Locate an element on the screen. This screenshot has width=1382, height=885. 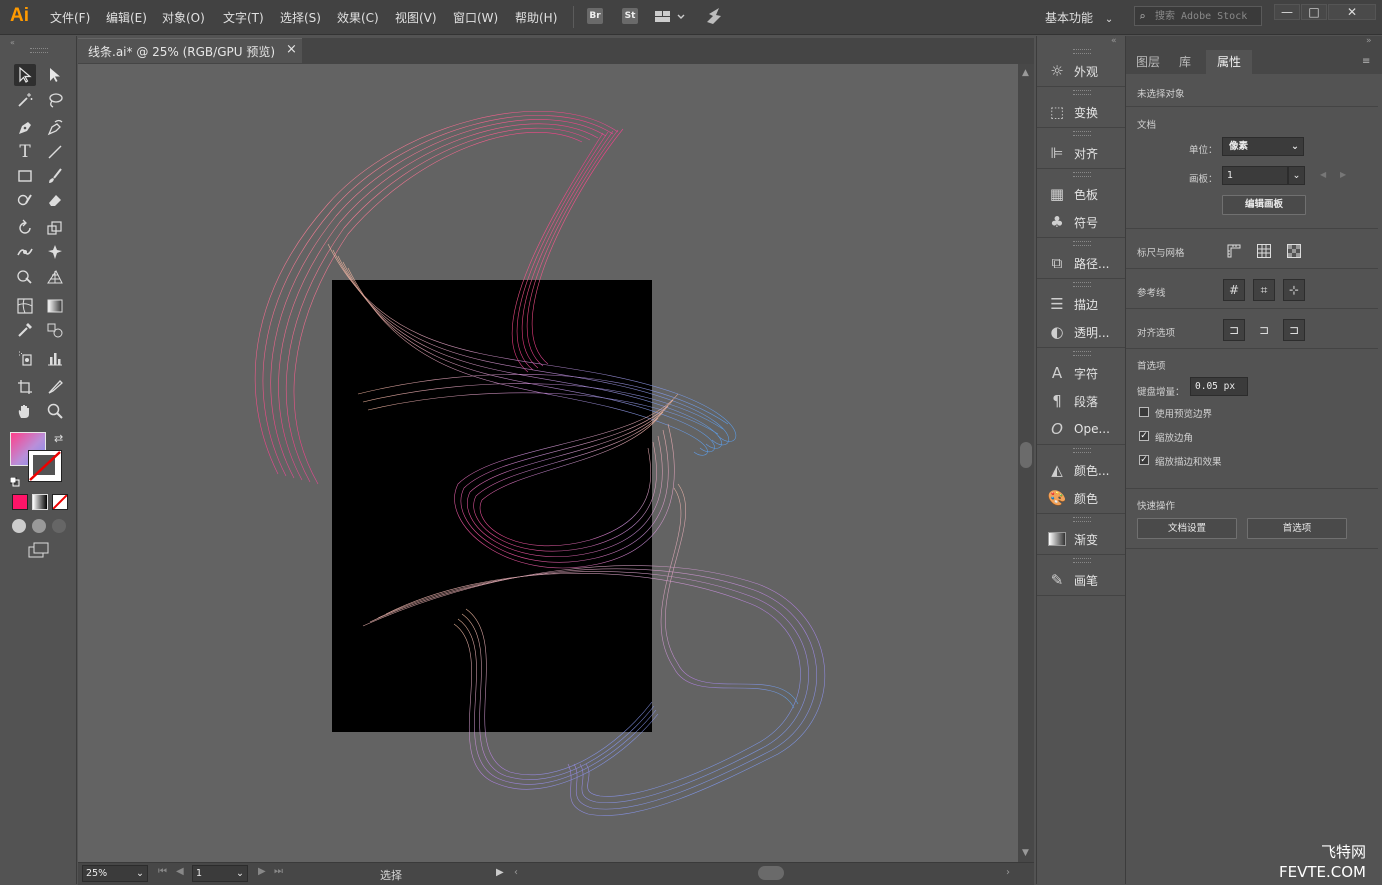
document-setup-button: 文档设置 is located at coordinates (1187, 528).